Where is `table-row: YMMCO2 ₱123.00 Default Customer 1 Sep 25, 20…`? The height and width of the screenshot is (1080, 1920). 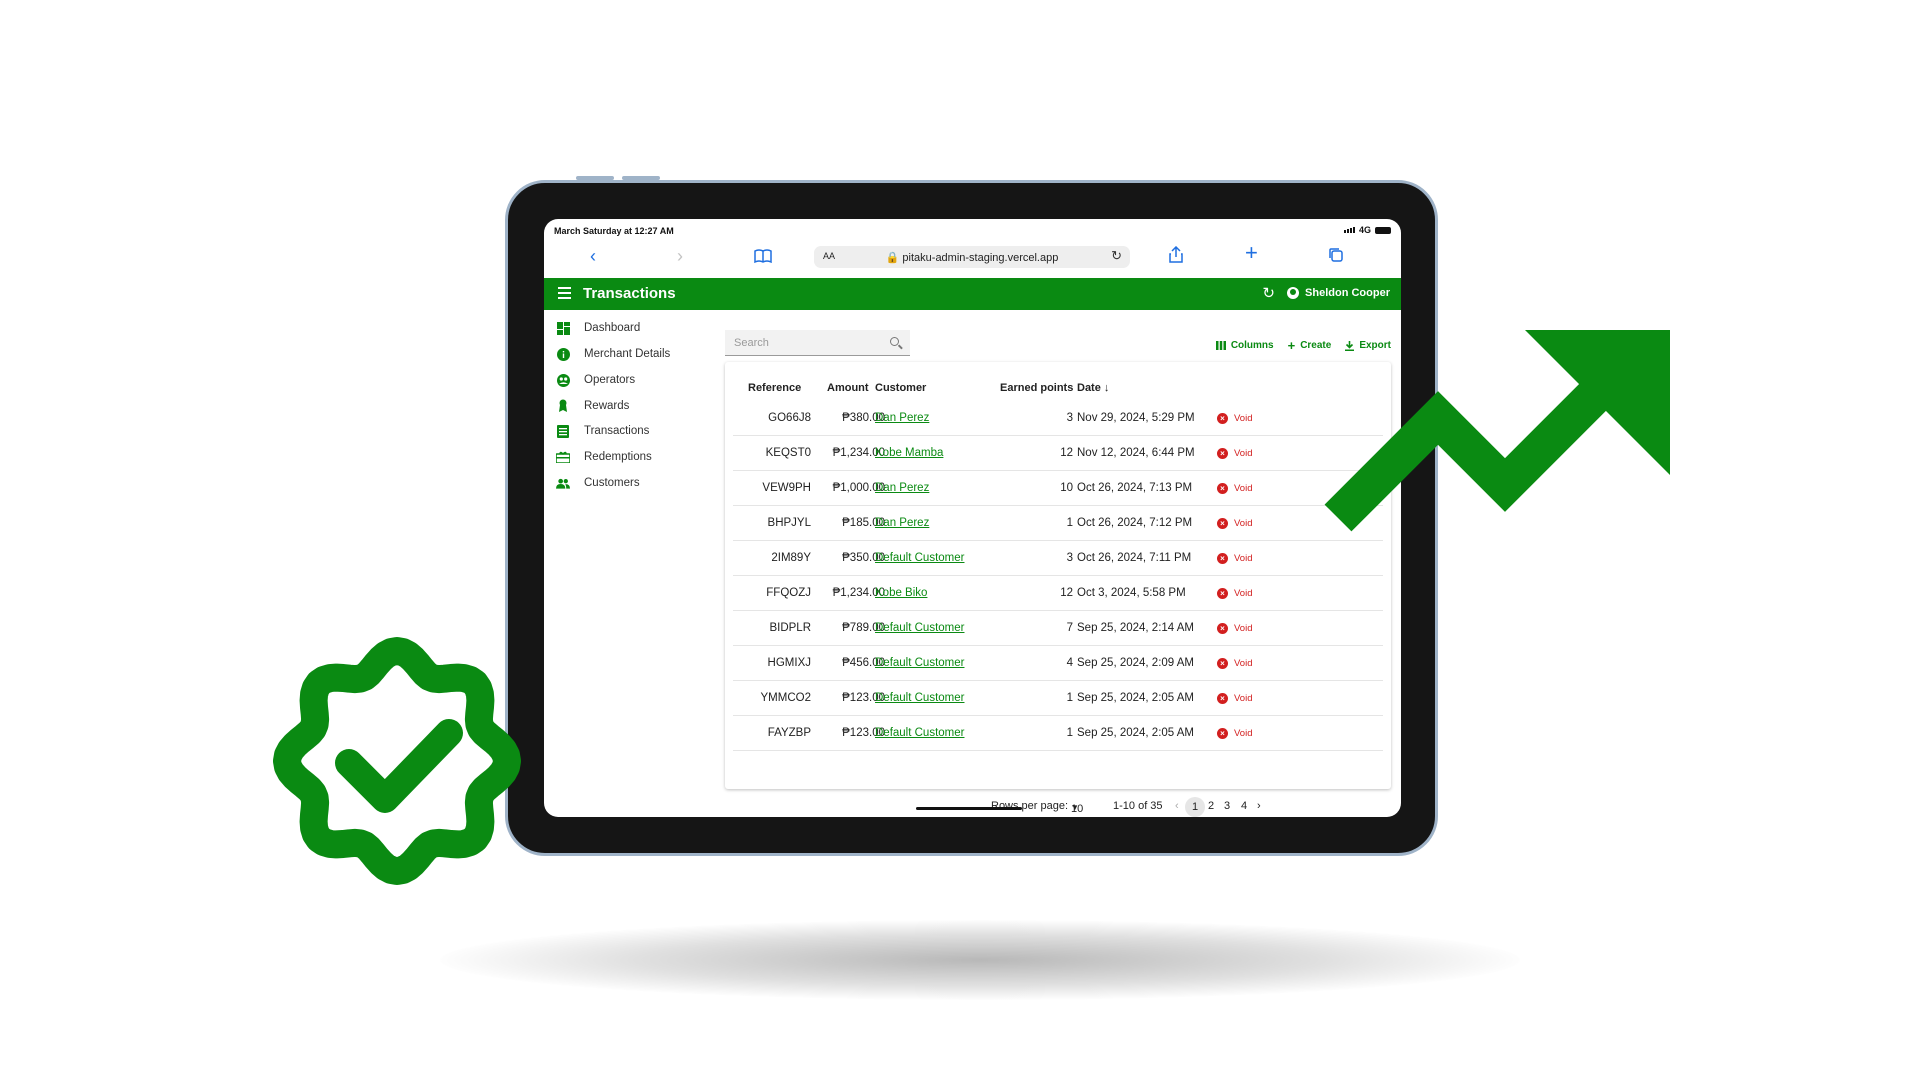
table-row: YMMCO2 ₱123.00 Default Customer 1 Sep 25, 20… is located at coordinates (1058, 698).